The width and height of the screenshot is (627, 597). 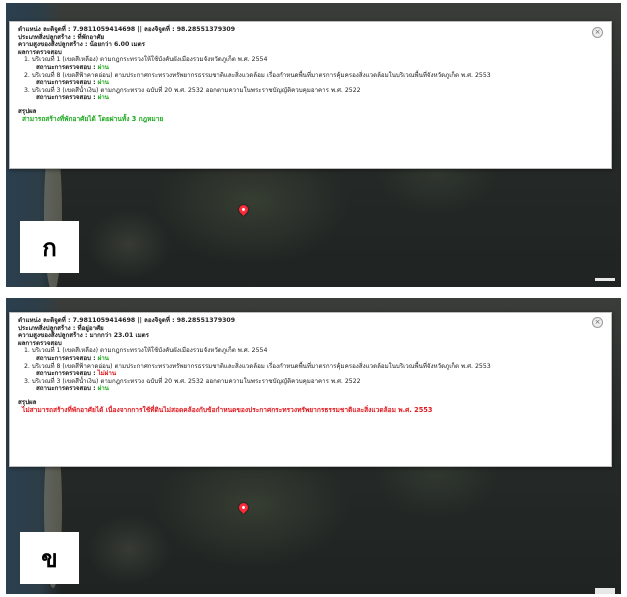 I want to click on status-badge: ไม่ผ่าน, so click(x=107, y=374).